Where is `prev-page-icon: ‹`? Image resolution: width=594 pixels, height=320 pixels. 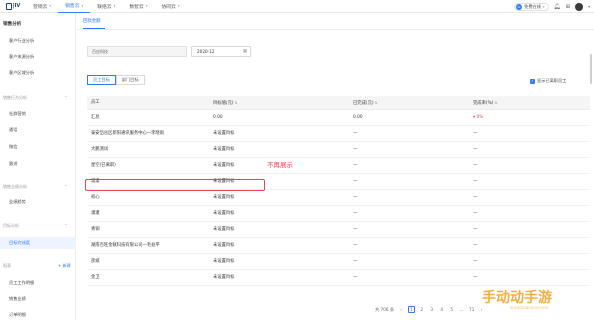 prev-page-icon: ‹ is located at coordinates (401, 309).